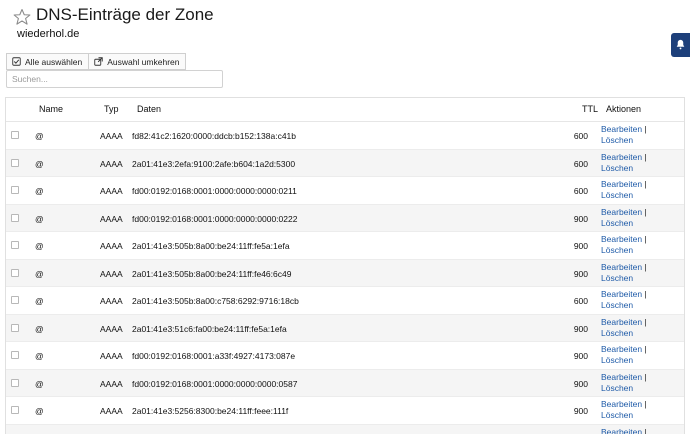 The width and height of the screenshot is (690, 434). What do you see at coordinates (214, 356) in the screenshot?
I see `record-data: fd00:0192:0168:0001:a33f:4927:4173:087e` at bounding box center [214, 356].